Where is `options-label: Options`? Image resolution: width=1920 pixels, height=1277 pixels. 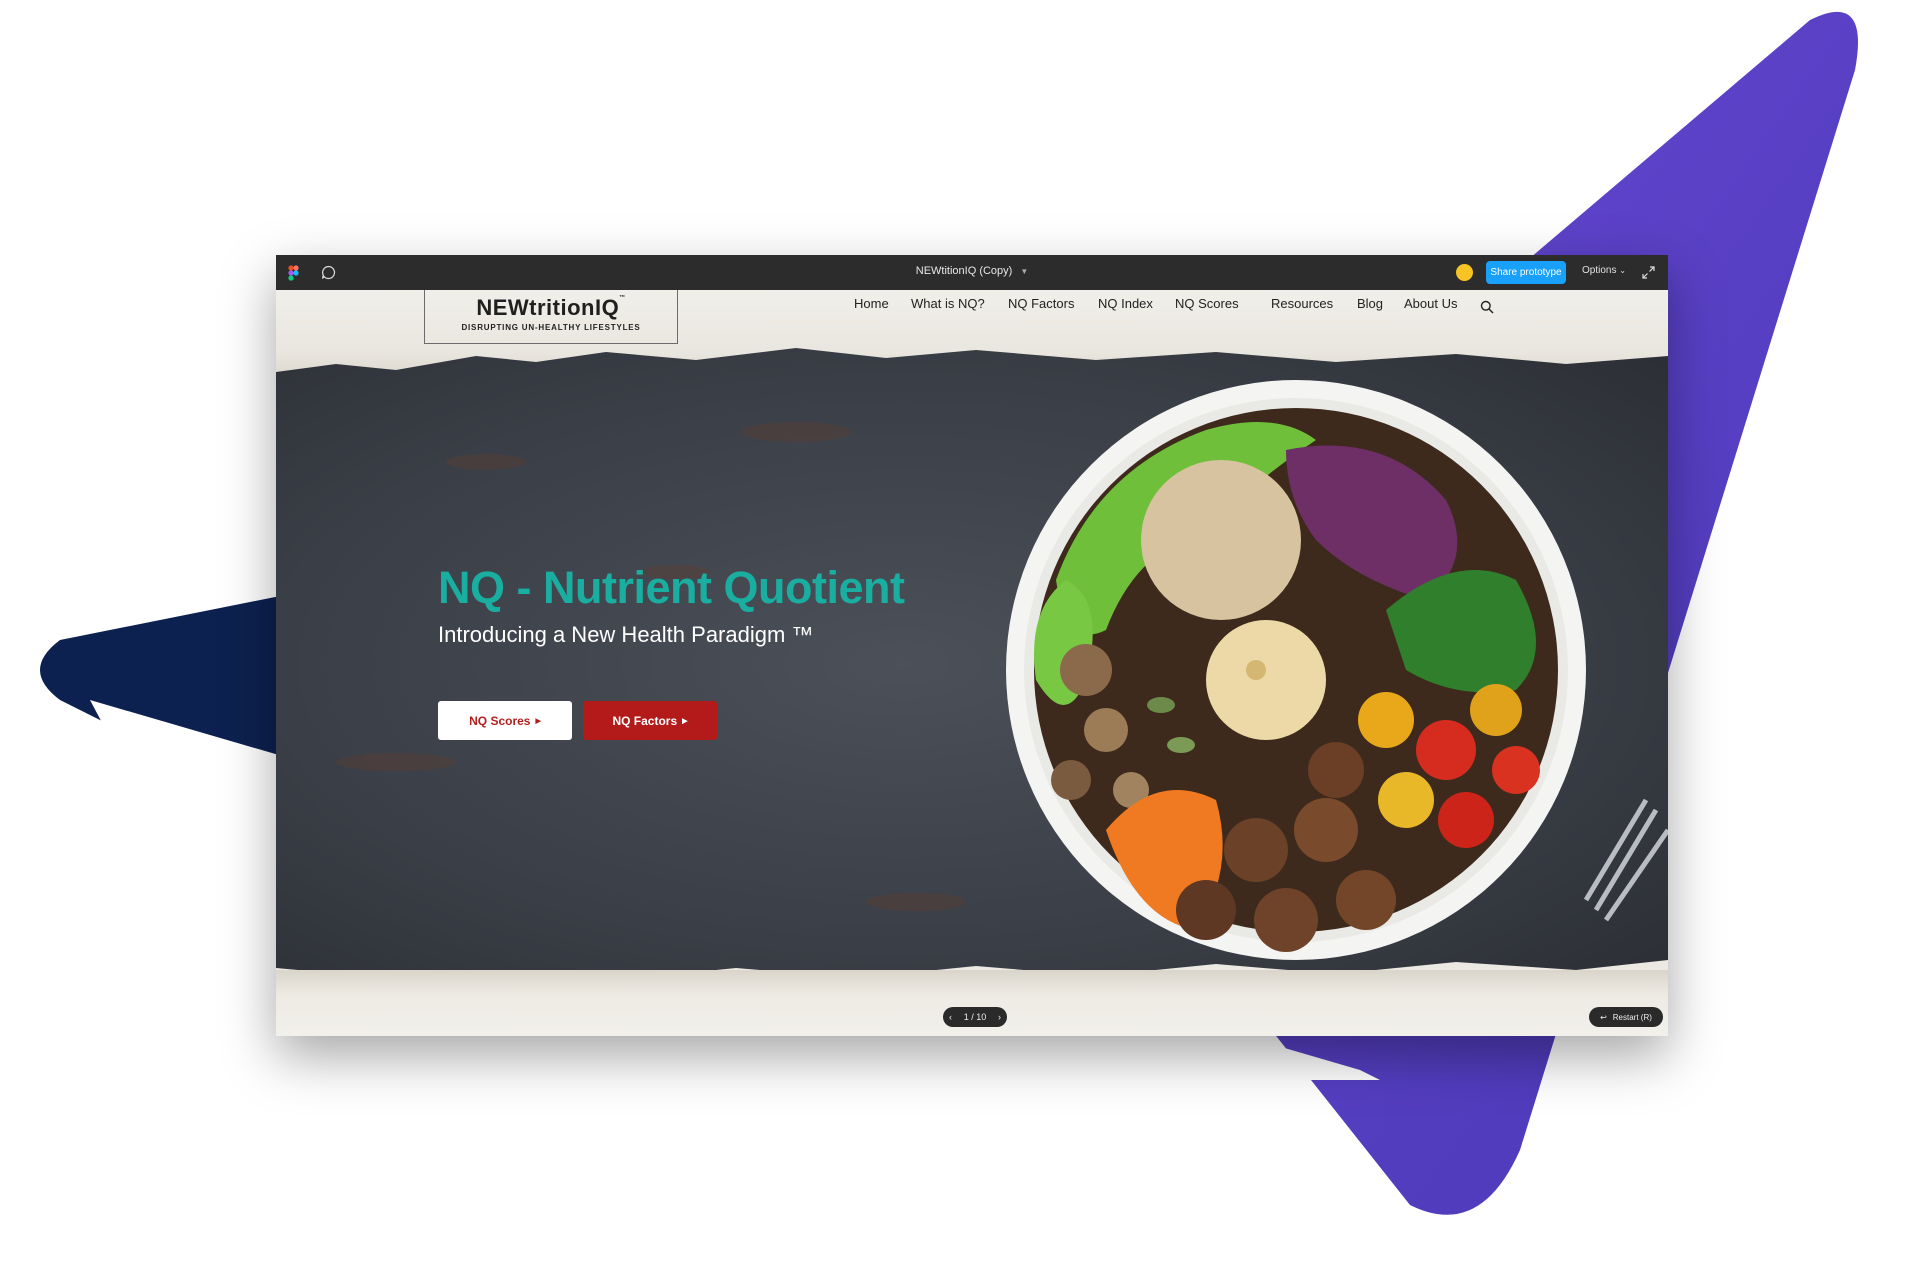 options-label: Options is located at coordinates (1599, 270).